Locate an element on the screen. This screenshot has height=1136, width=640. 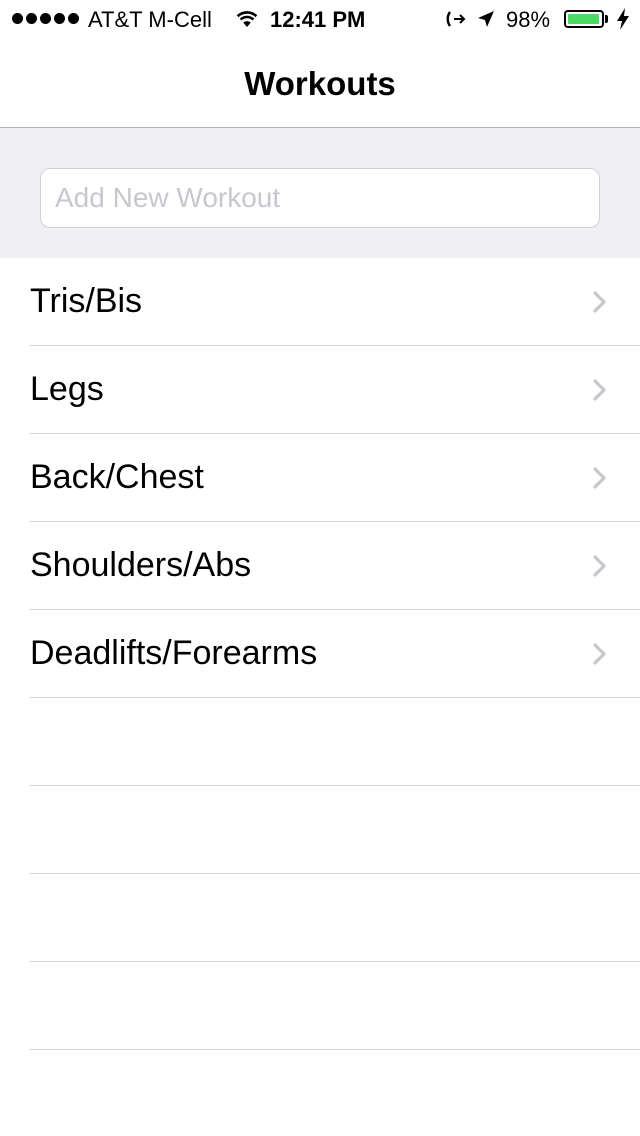
navigation-bar: Workouts is located at coordinates (320, 84).